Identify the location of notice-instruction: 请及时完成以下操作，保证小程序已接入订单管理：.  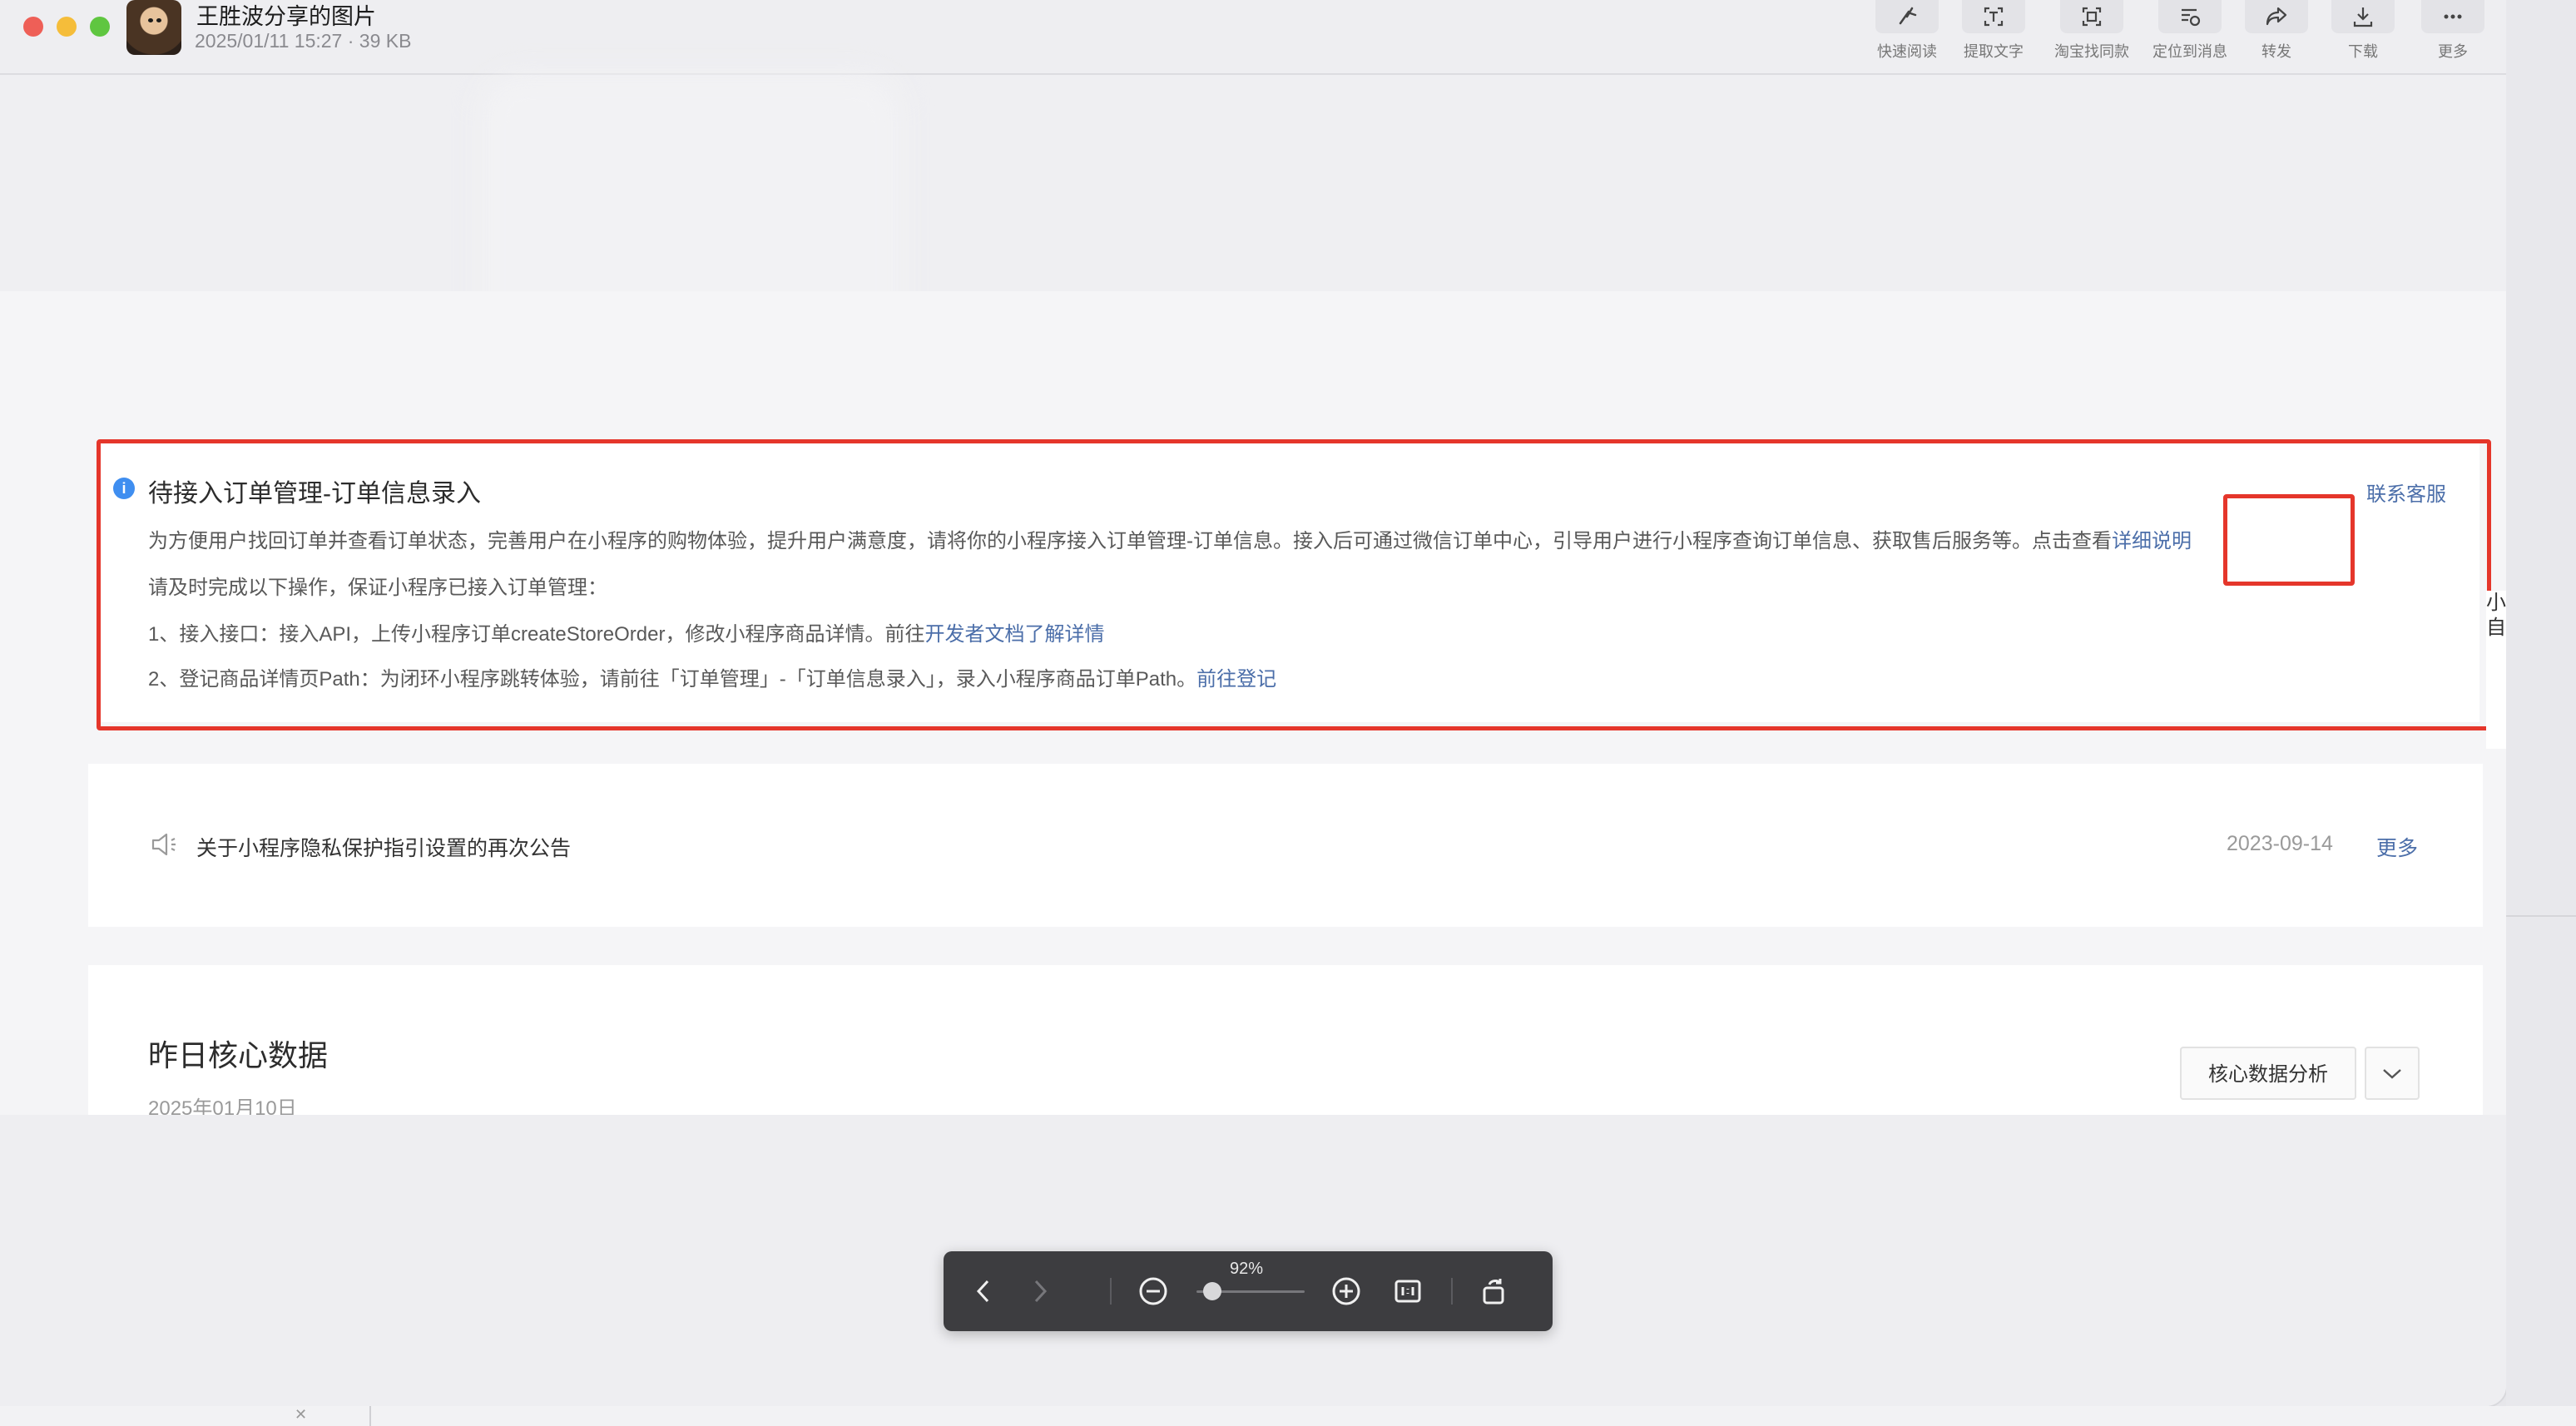
(377, 588).